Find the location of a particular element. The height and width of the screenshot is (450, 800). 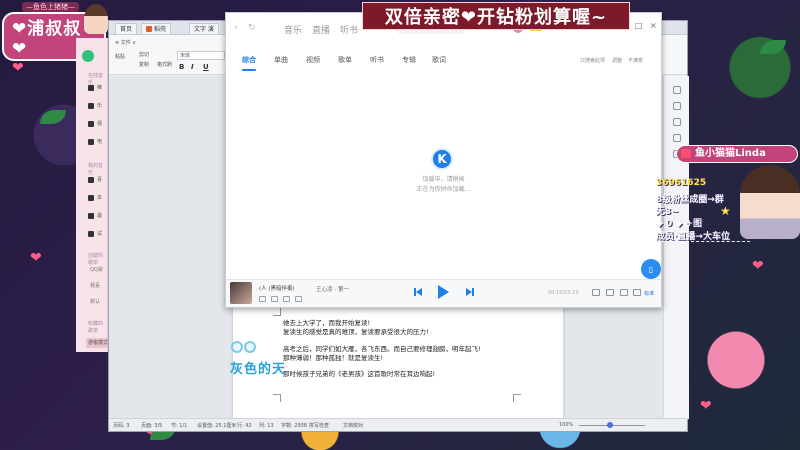

format-painter-button: 格式刷 is located at coordinates (164, 64).